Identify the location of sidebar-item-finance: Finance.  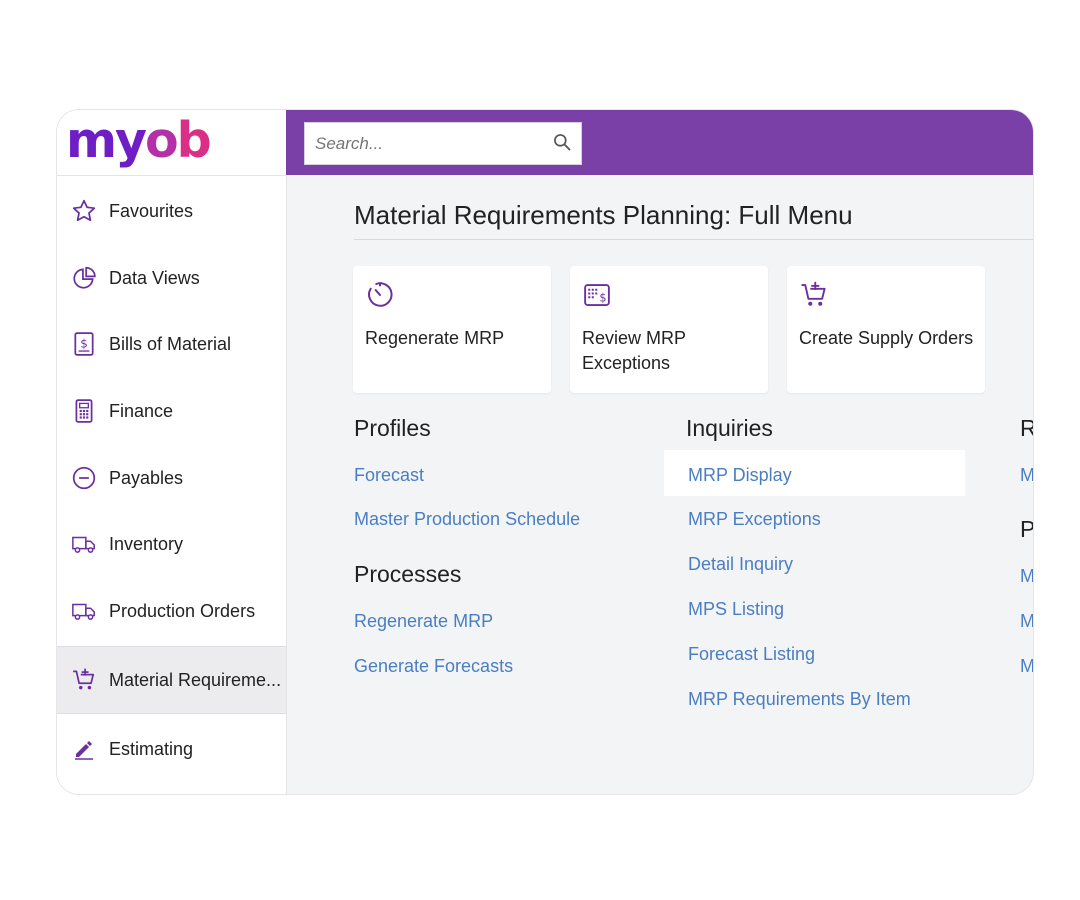
(171, 411).